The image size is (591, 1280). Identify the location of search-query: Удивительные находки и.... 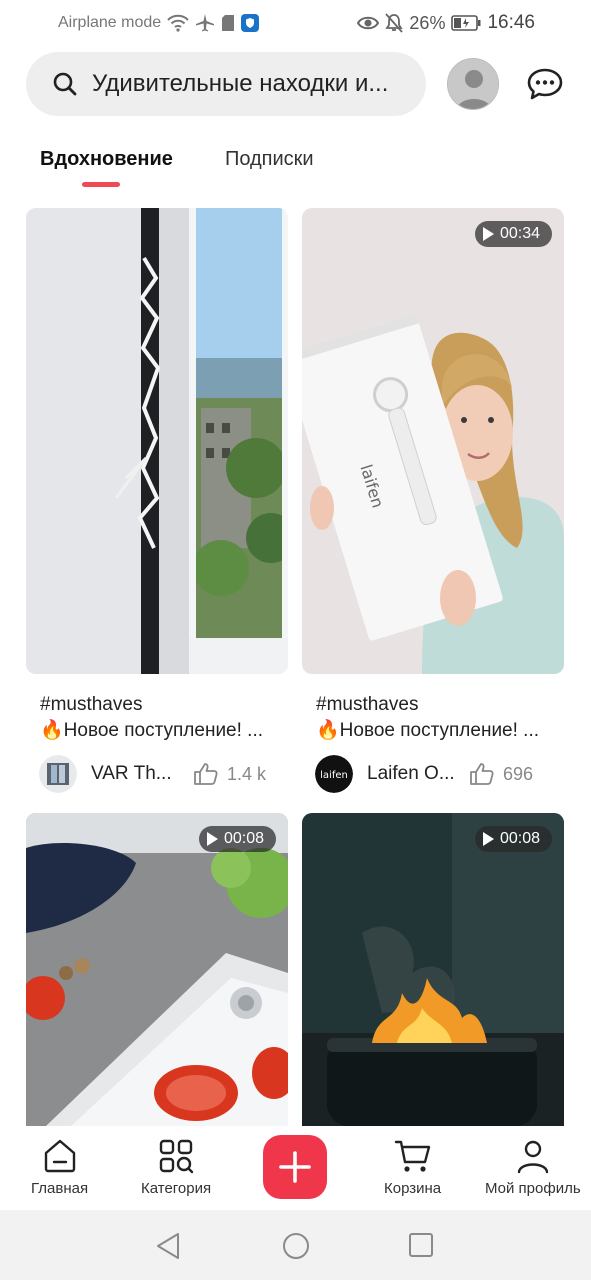
(240, 83).